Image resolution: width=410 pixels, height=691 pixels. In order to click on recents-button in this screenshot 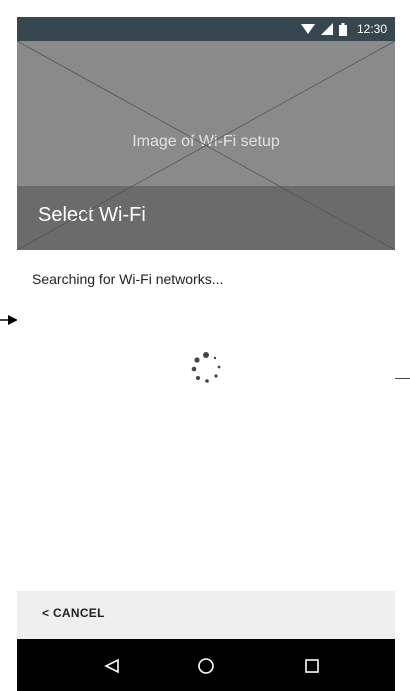, I will do `click(312, 666)`.